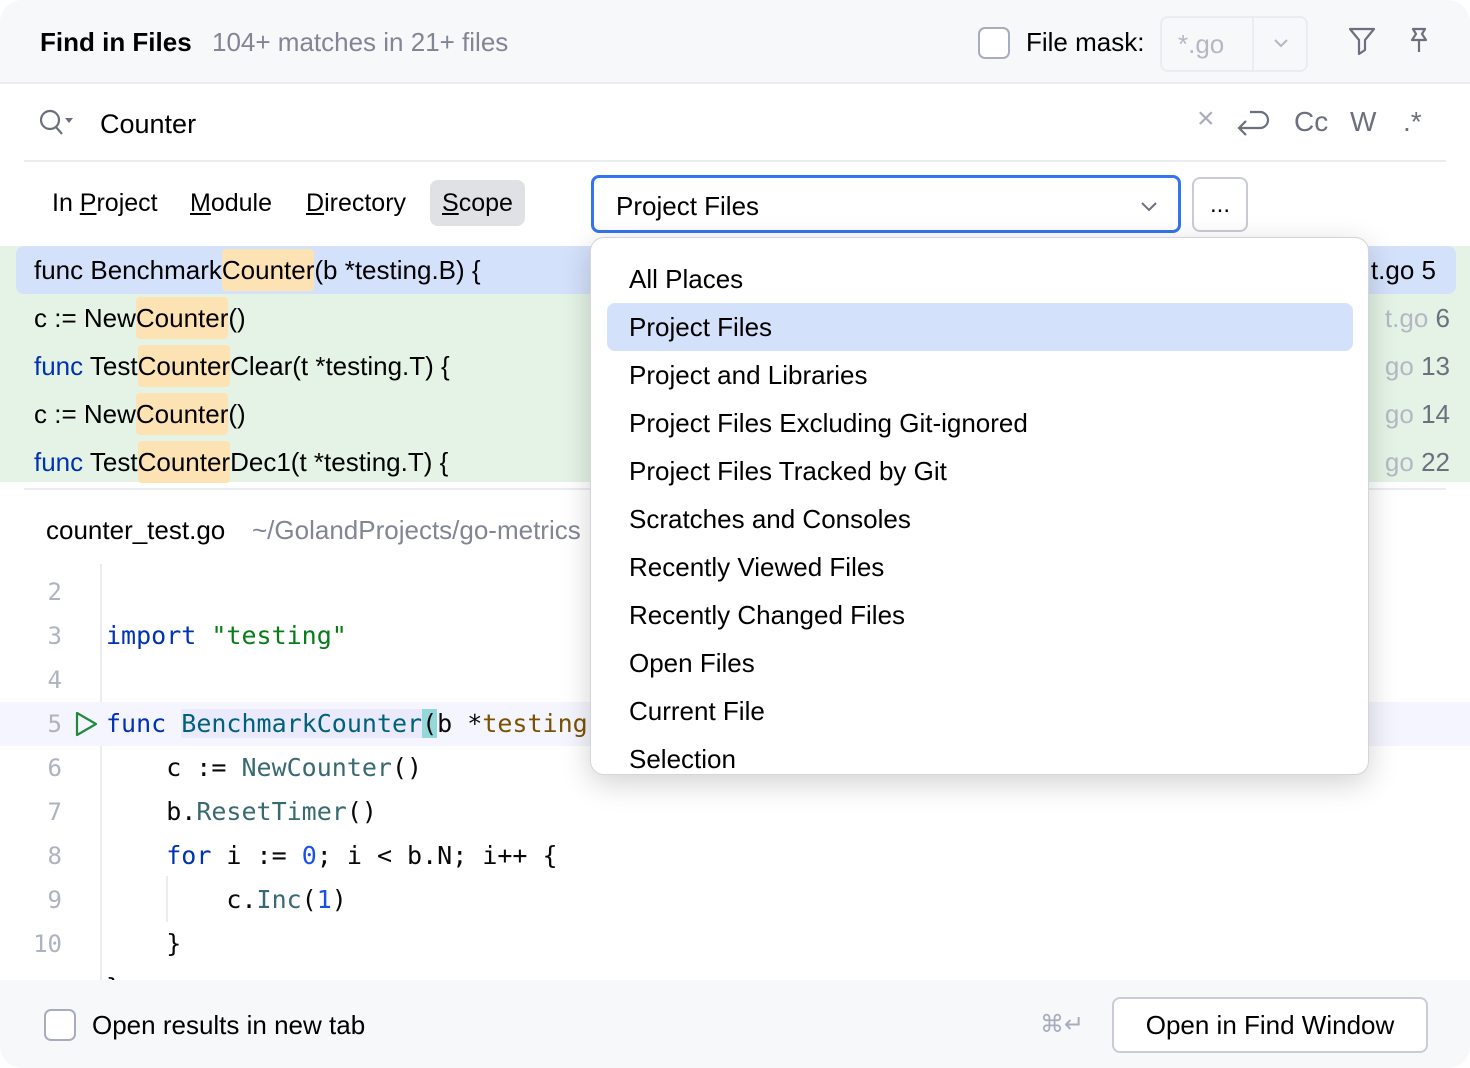 The width and height of the screenshot is (1470, 1068). Describe the element at coordinates (980, 423) in the screenshot. I see `scope-option: Project Files Excluding Git-ignored` at that location.